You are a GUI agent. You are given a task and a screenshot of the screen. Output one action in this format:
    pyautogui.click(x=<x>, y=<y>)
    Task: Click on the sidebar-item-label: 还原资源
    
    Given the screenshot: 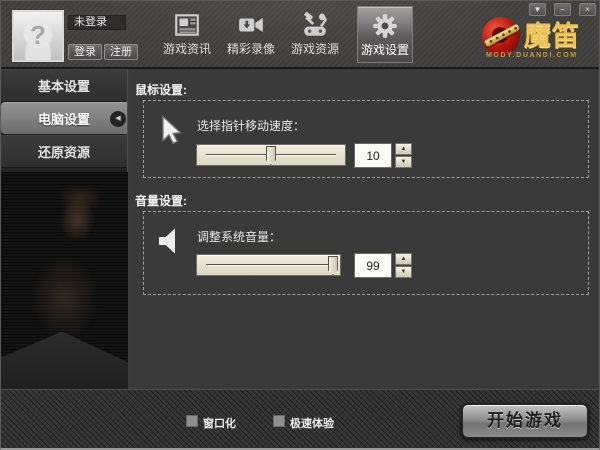 What is the action you would take?
    pyautogui.click(x=63, y=152)
    